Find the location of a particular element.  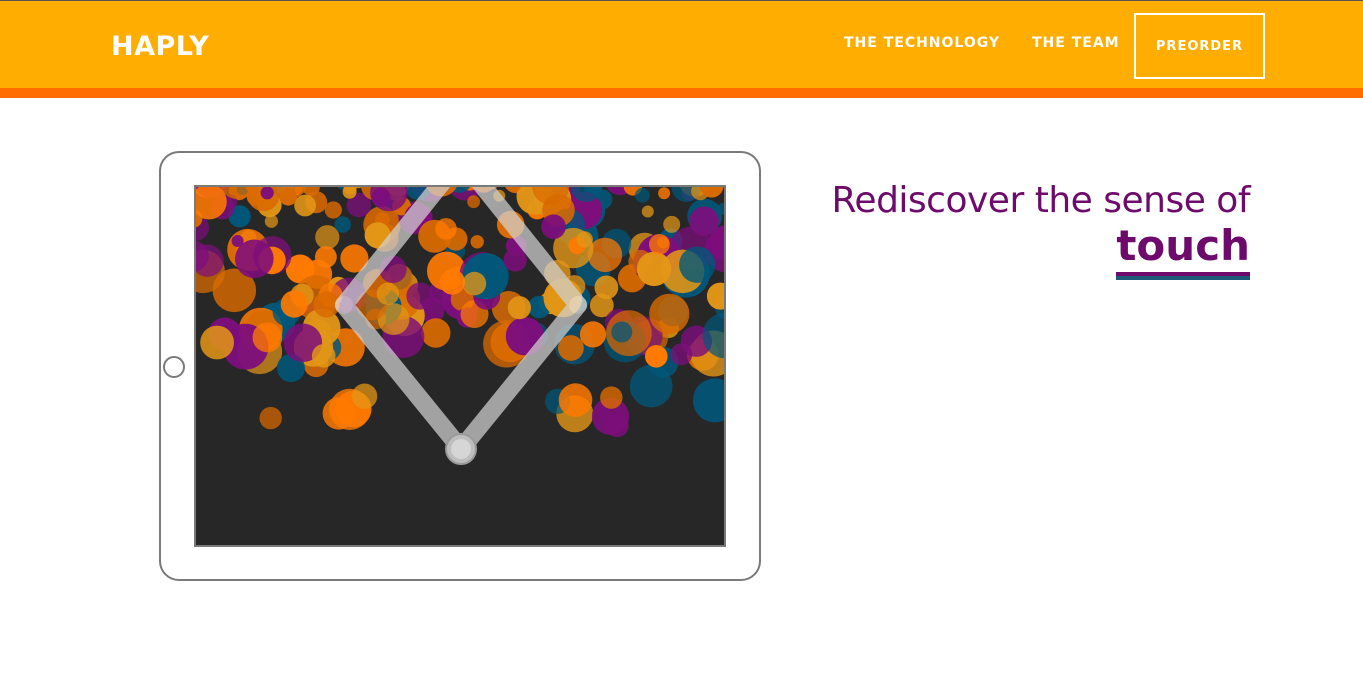

tablet-home-button-icon is located at coordinates (174, 367).